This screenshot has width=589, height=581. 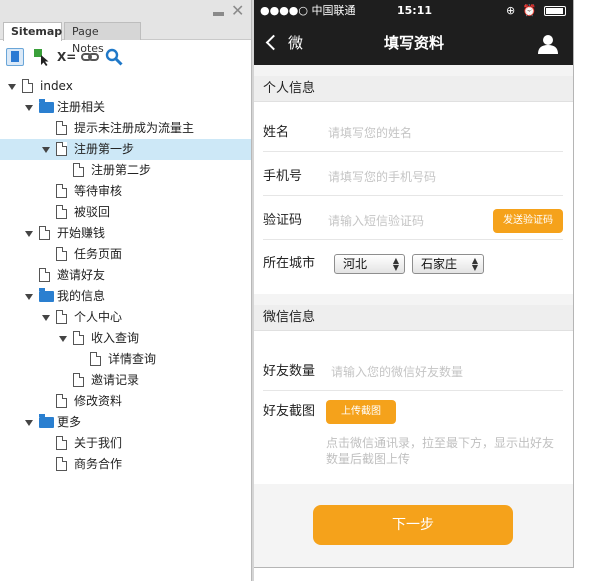 What do you see at coordinates (426, 372) in the screenshot?
I see `friends-input` at bounding box center [426, 372].